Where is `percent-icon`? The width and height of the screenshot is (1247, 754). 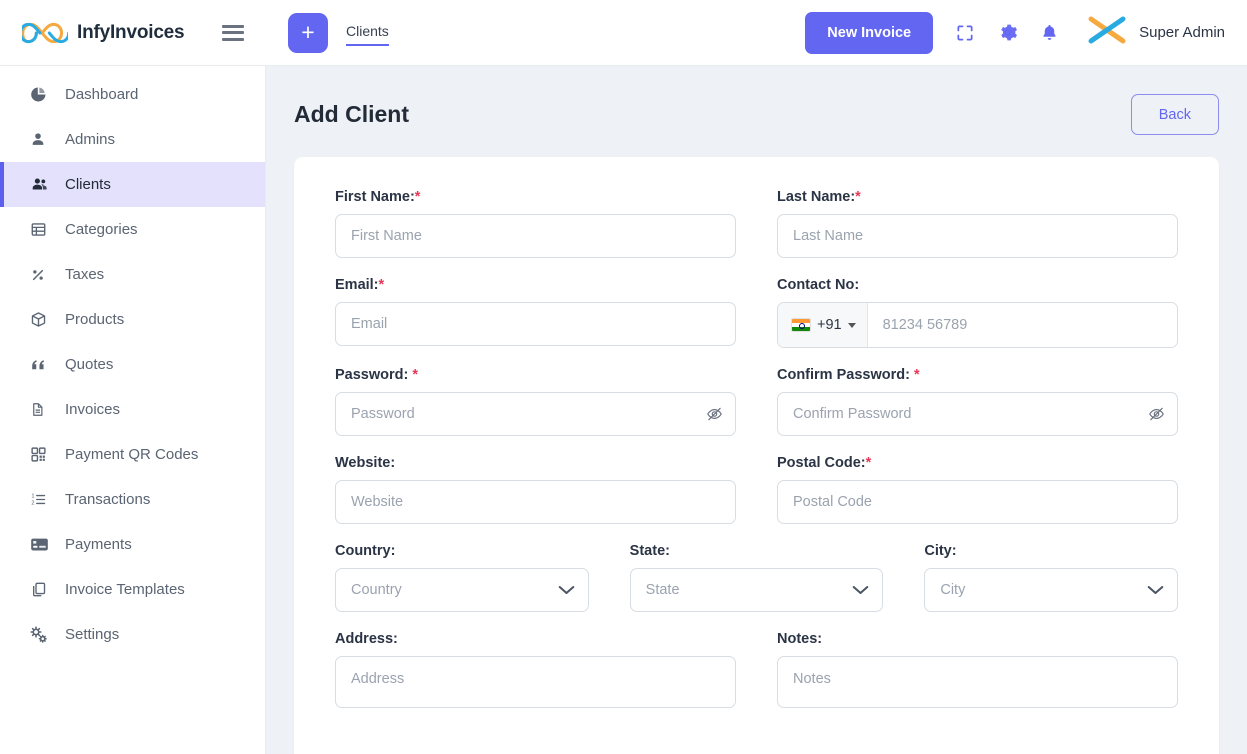 percent-icon is located at coordinates (41, 275).